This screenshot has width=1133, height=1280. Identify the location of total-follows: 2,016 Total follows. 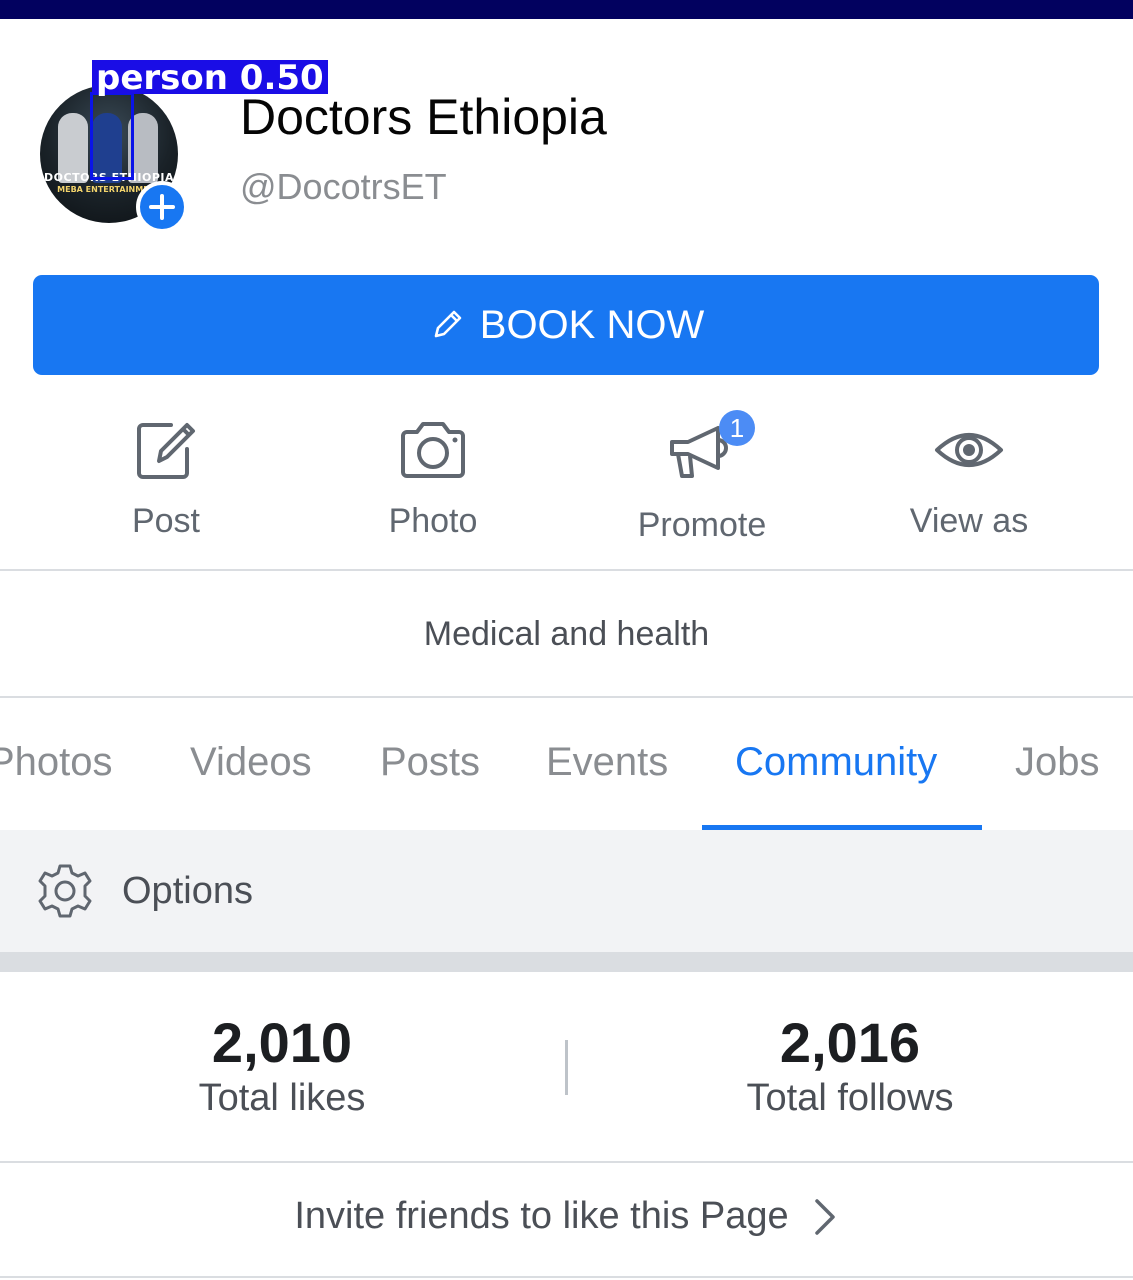
(850, 1065).